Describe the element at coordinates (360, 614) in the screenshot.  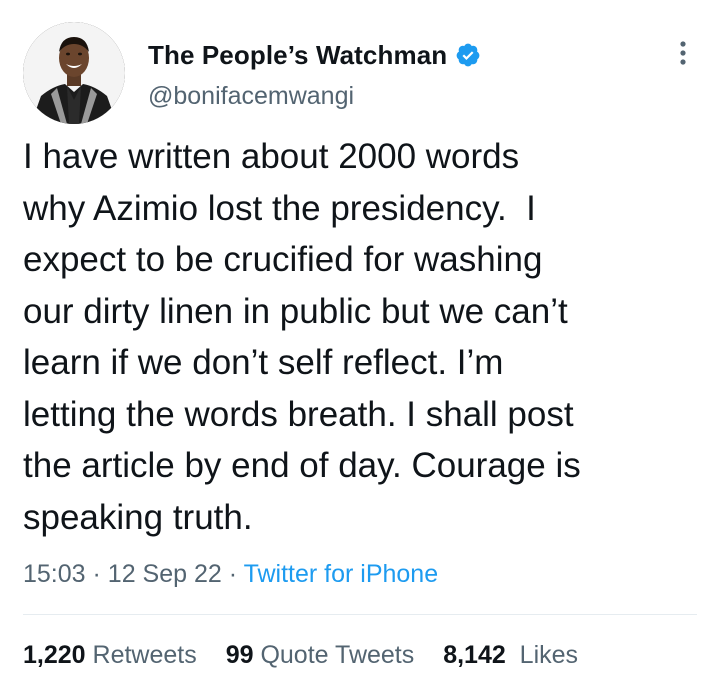
I see `divider` at that location.